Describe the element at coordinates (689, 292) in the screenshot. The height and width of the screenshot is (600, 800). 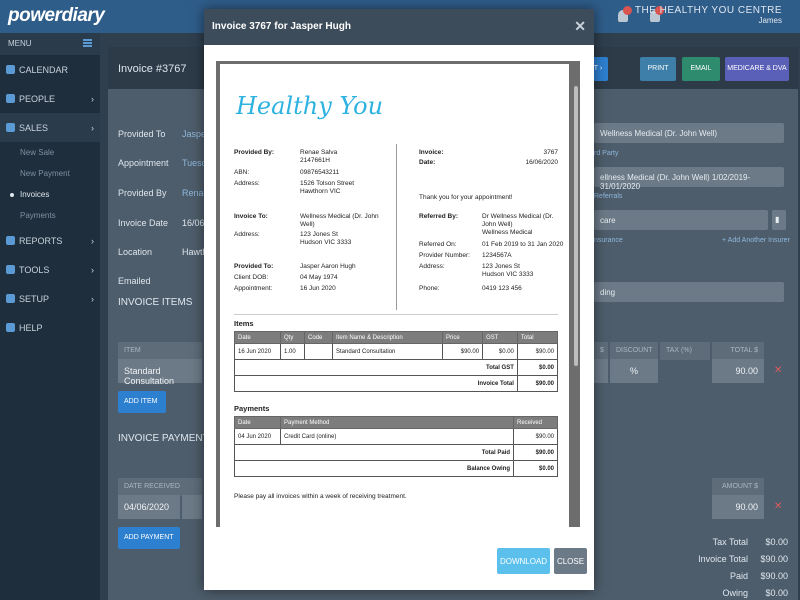
I see `billing-select: ding` at that location.